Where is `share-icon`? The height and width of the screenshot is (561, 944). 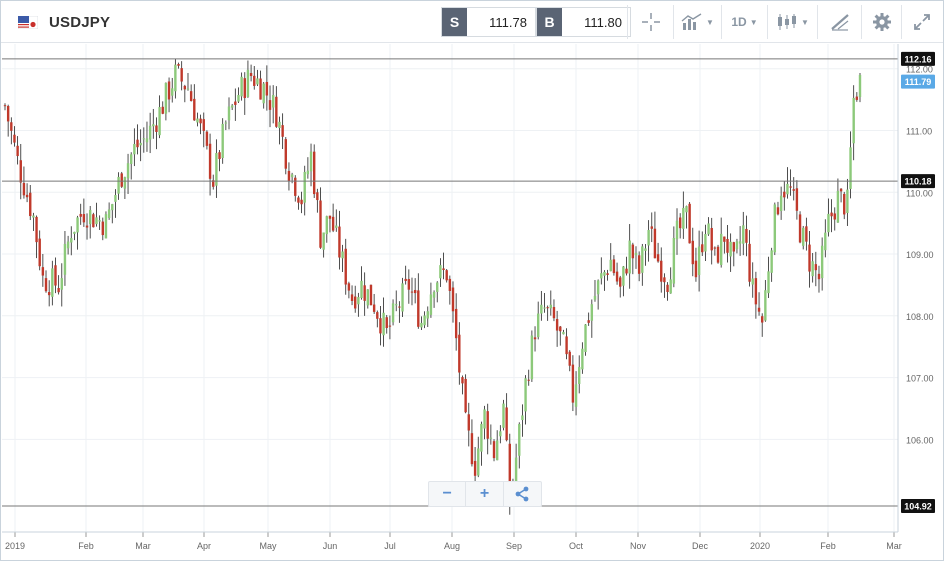 share-icon is located at coordinates (522, 494).